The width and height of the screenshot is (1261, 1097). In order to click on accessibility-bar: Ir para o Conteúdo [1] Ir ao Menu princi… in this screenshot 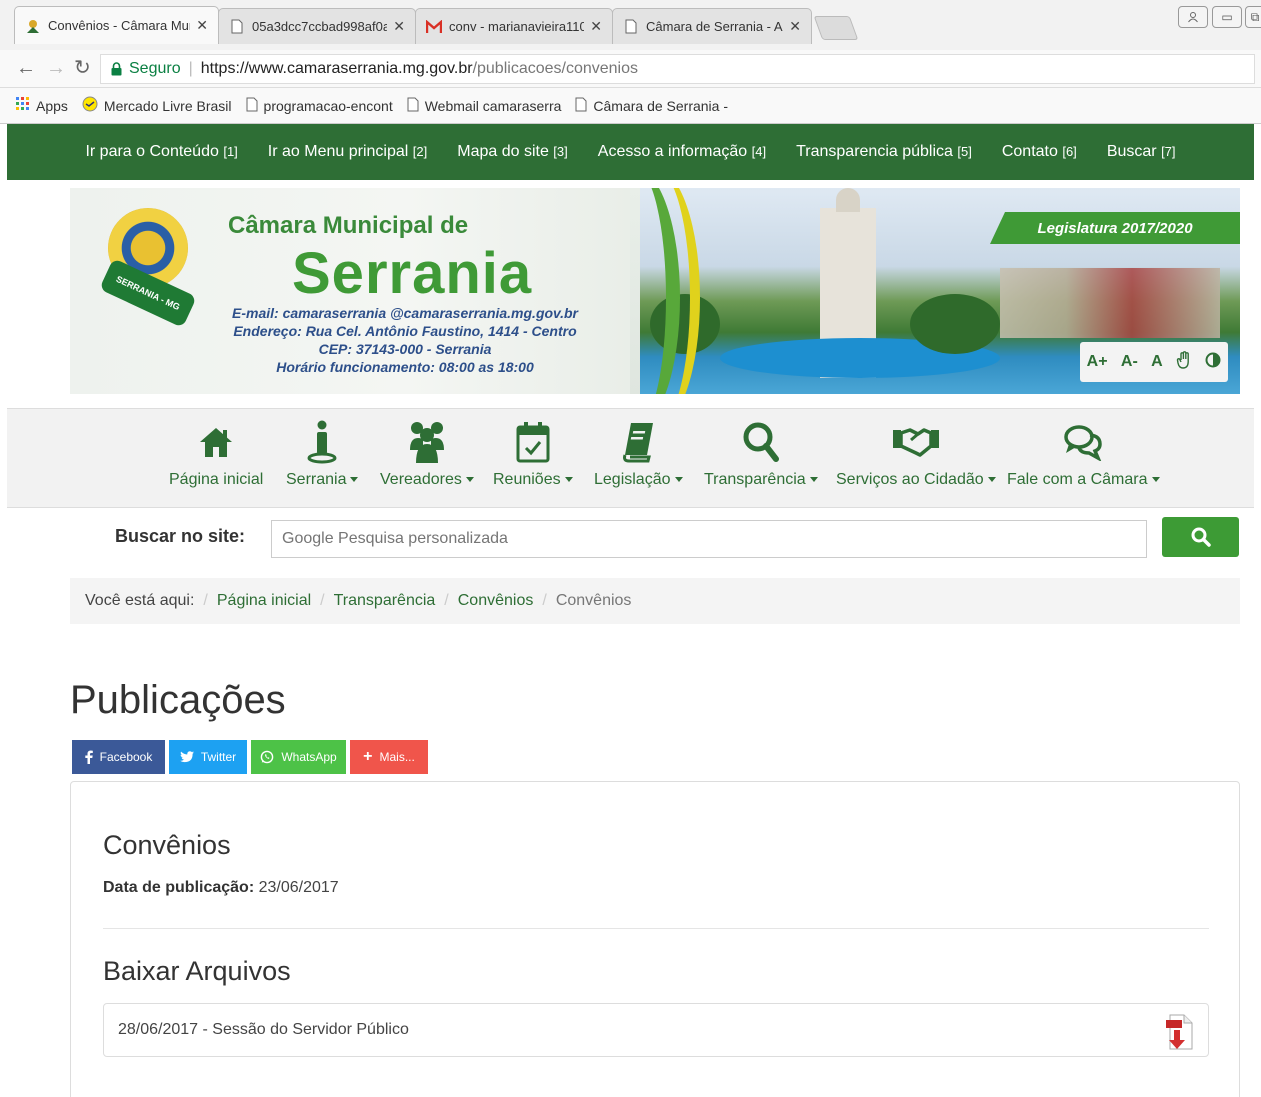, I will do `click(630, 152)`.